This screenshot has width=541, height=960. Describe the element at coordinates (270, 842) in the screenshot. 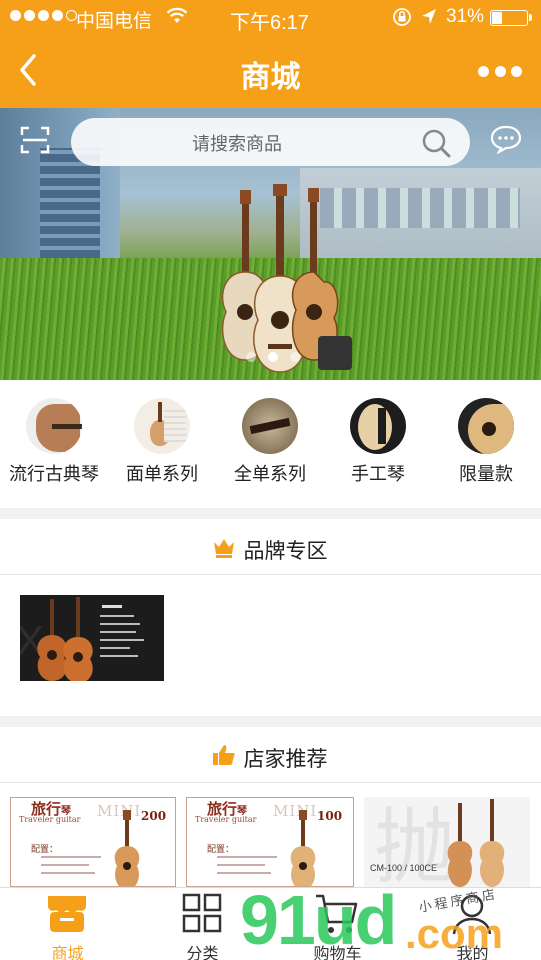

I see `product-card-mini-100: 旅行琴 Traveler guitar MINI 100 配置：` at that location.